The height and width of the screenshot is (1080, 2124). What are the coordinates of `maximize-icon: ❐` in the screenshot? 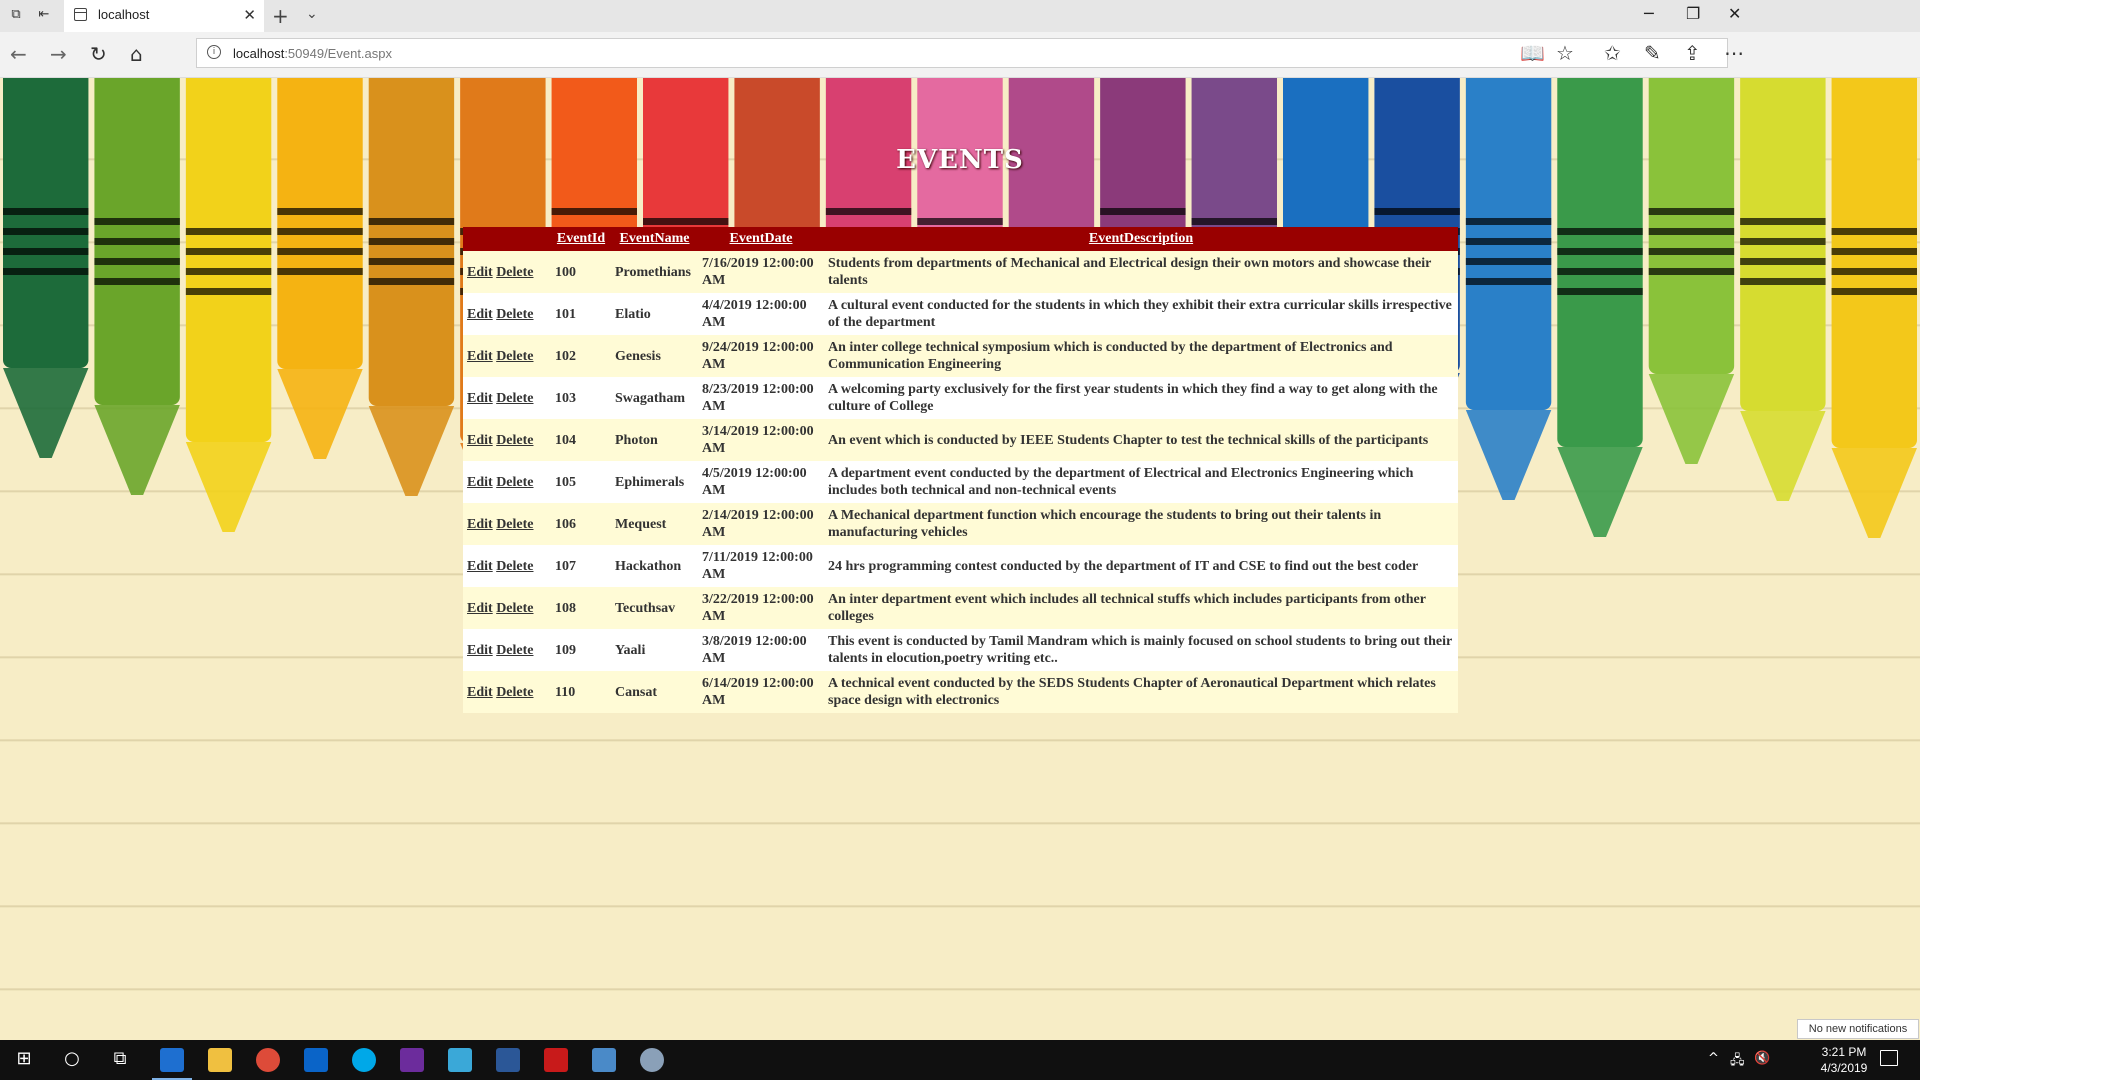 It's located at (1693, 13).